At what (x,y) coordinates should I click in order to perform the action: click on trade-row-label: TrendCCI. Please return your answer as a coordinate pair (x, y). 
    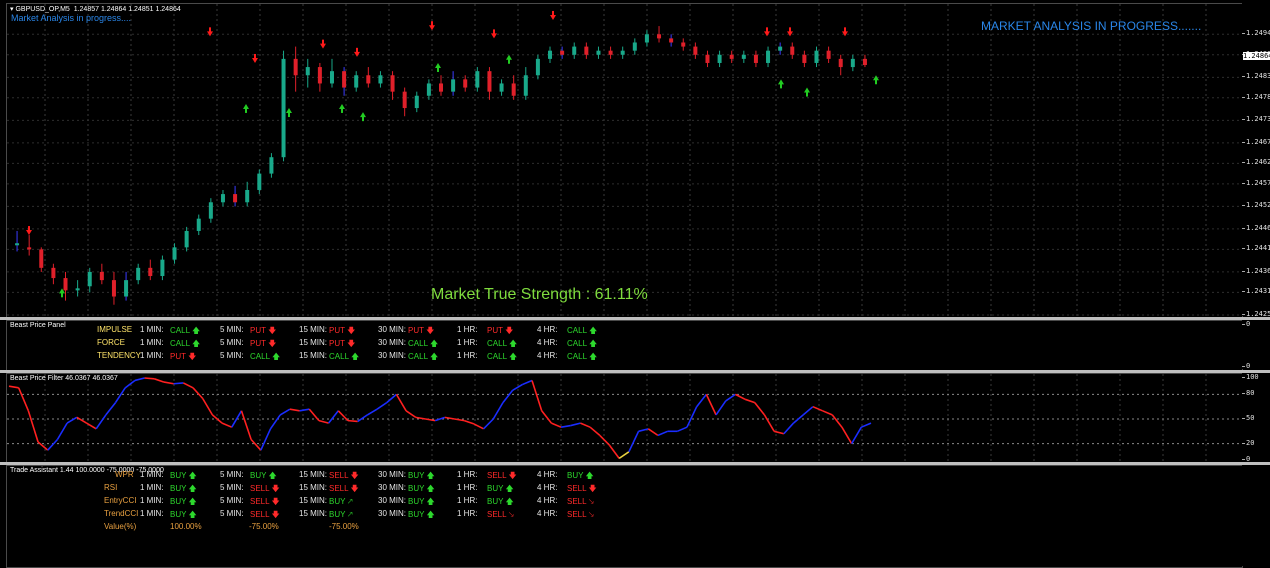
    Looking at the image, I should click on (121, 513).